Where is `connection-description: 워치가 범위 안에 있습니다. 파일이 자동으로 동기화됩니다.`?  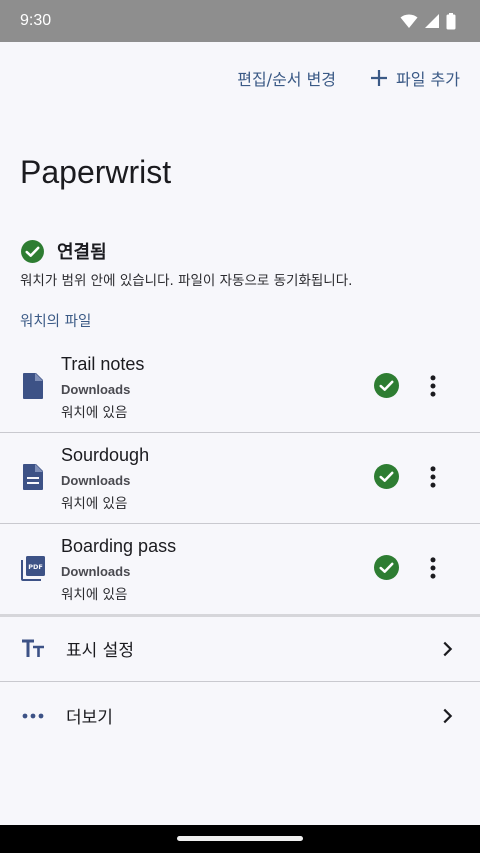
connection-description: 워치가 범위 안에 있습니다. 파일이 자동으로 동기화됩니다. is located at coordinates (186, 281).